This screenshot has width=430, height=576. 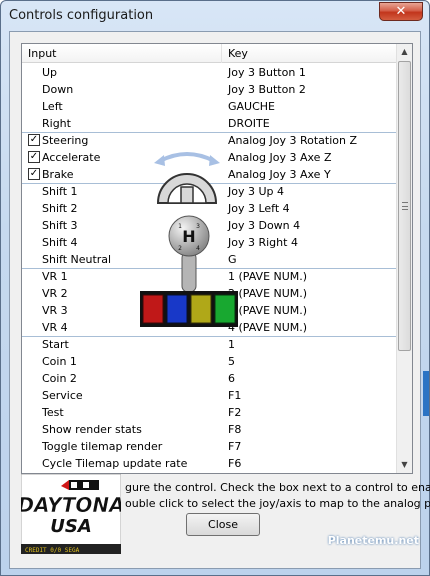 I want to click on list-item: Show render stats F8, so click(x=209, y=429).